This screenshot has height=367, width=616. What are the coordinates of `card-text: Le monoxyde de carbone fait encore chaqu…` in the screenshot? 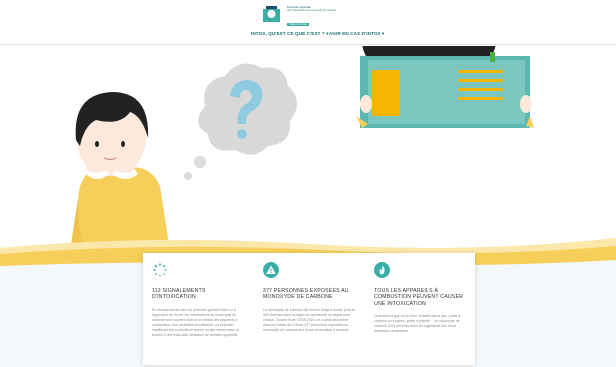 It's located at (309, 319).